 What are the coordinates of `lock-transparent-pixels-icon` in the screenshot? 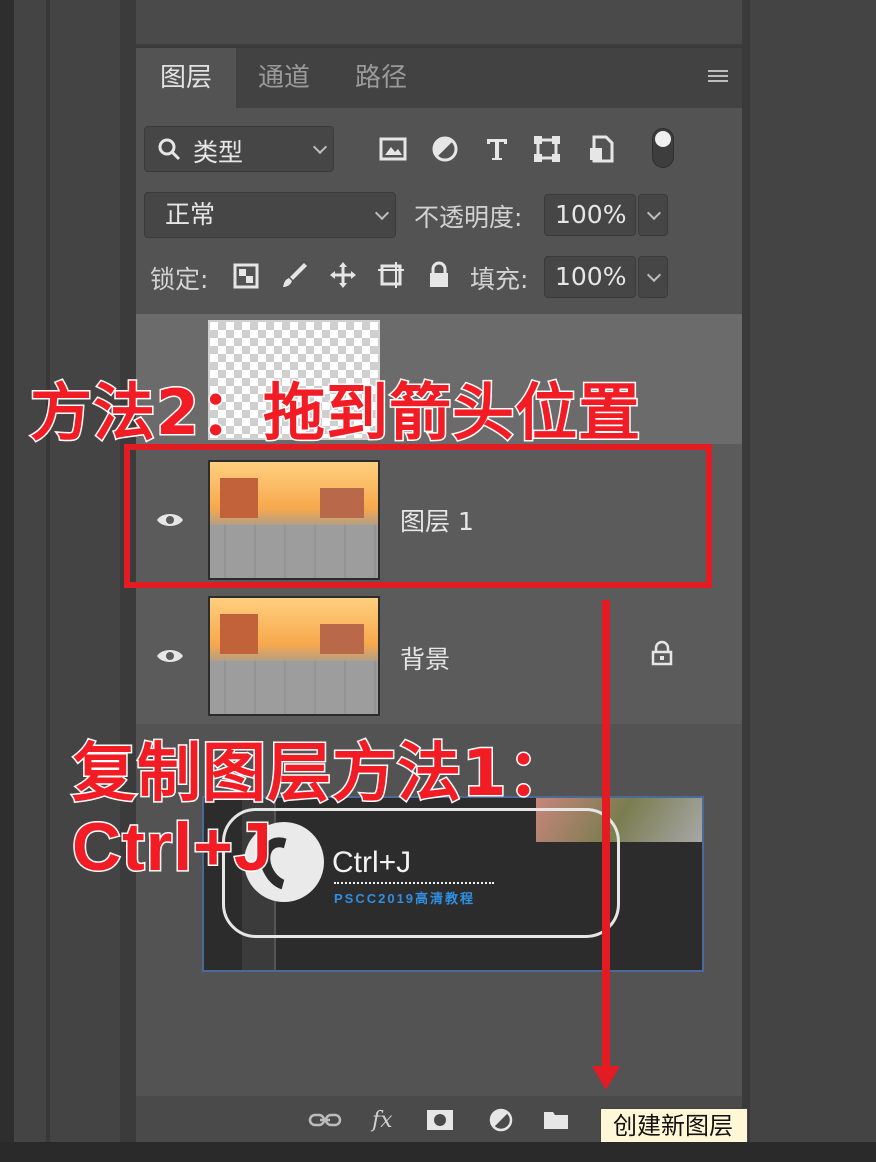 It's located at (246, 276).